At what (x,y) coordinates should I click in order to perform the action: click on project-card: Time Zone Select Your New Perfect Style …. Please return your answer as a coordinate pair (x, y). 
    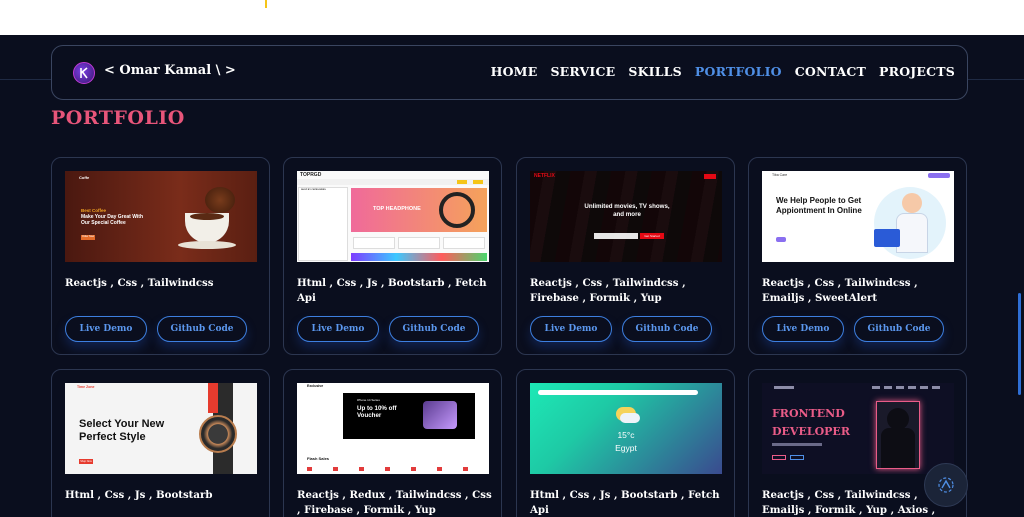
    Looking at the image, I should click on (160, 443).